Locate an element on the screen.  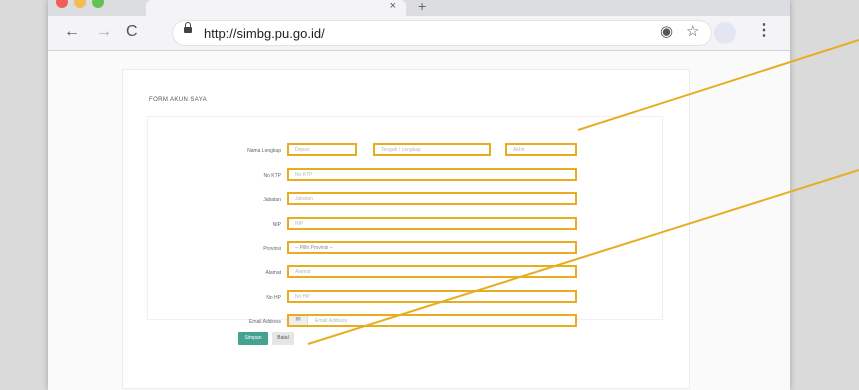
annotation-line-name-fields is located at coordinates (718, 85).